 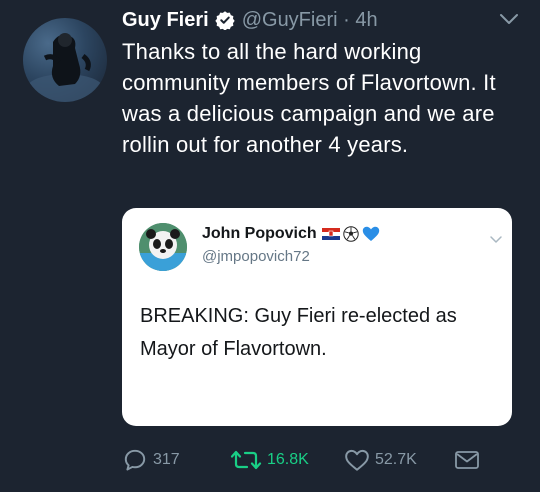 I want to click on author-handle-time: @GuyFieri · 4h, so click(x=310, y=20).